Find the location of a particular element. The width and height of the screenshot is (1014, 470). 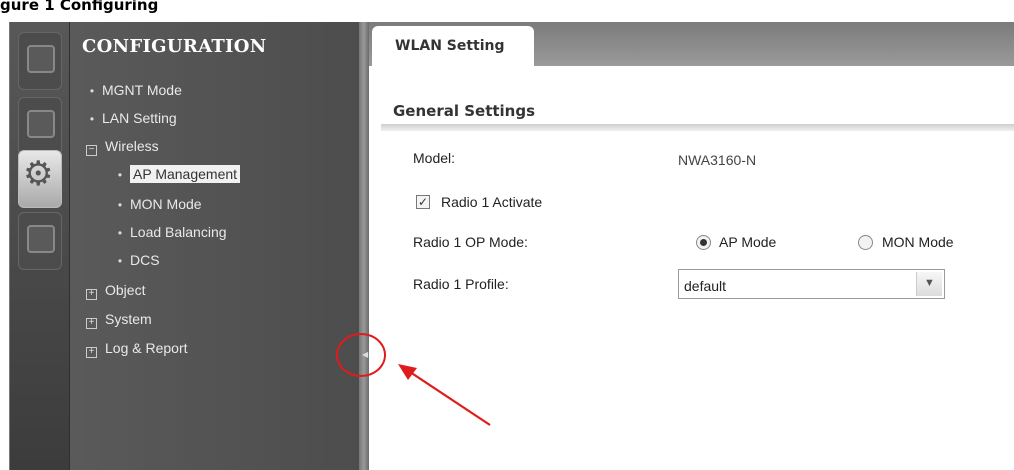

nav-item-dcs: • DCS is located at coordinates (135, 260).